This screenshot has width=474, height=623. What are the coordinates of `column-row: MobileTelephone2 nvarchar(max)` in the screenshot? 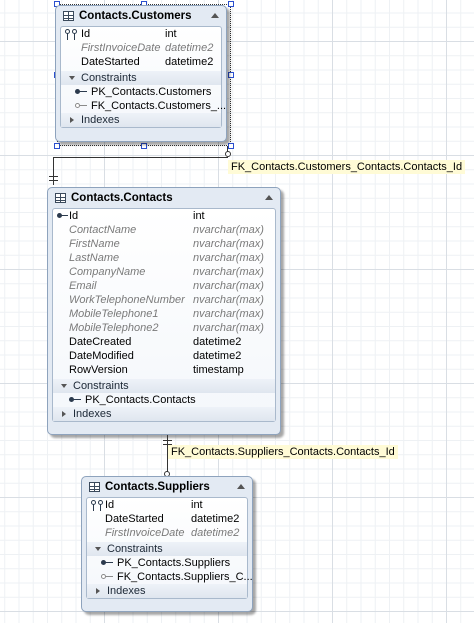 It's located at (164, 328).